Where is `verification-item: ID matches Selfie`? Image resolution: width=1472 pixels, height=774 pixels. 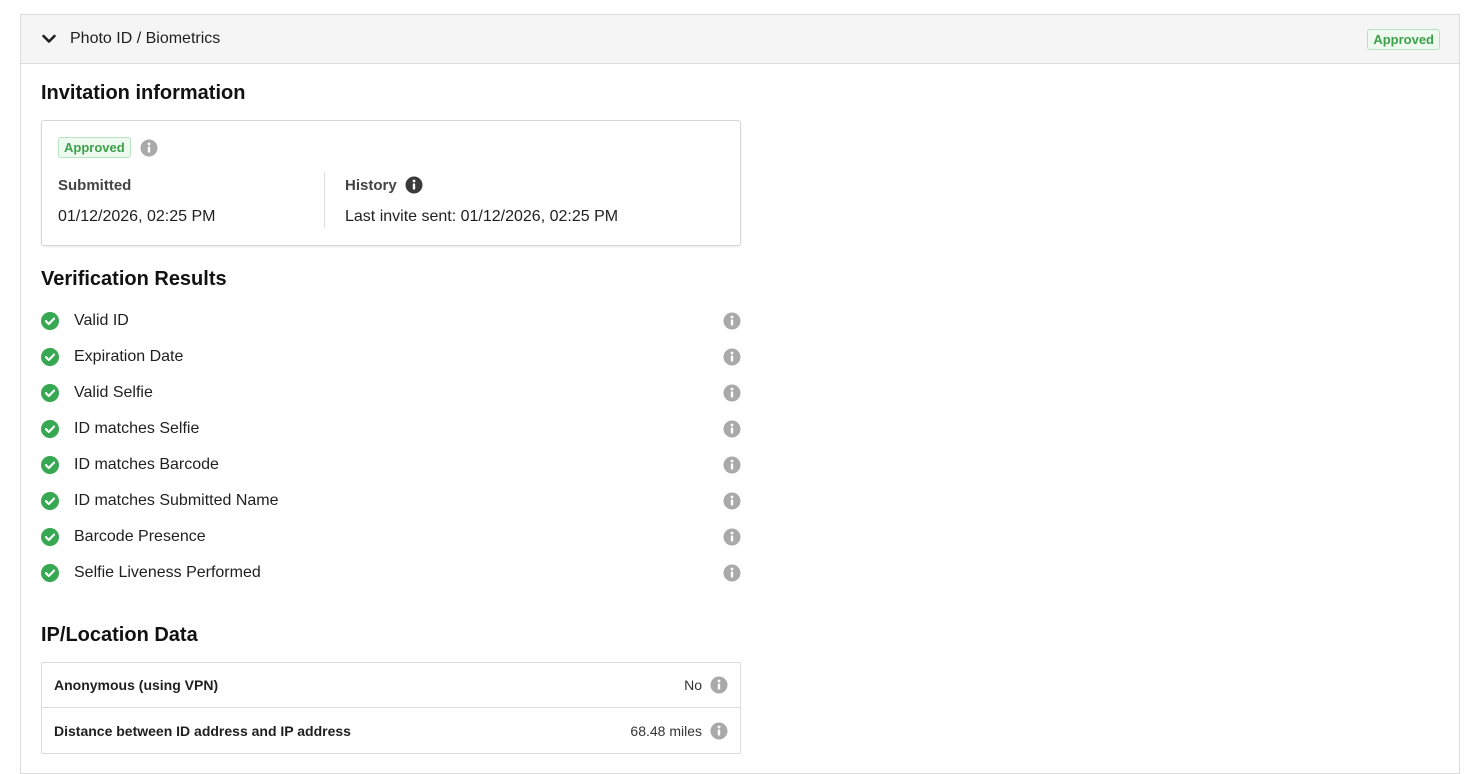 verification-item: ID matches Selfie is located at coordinates (391, 429).